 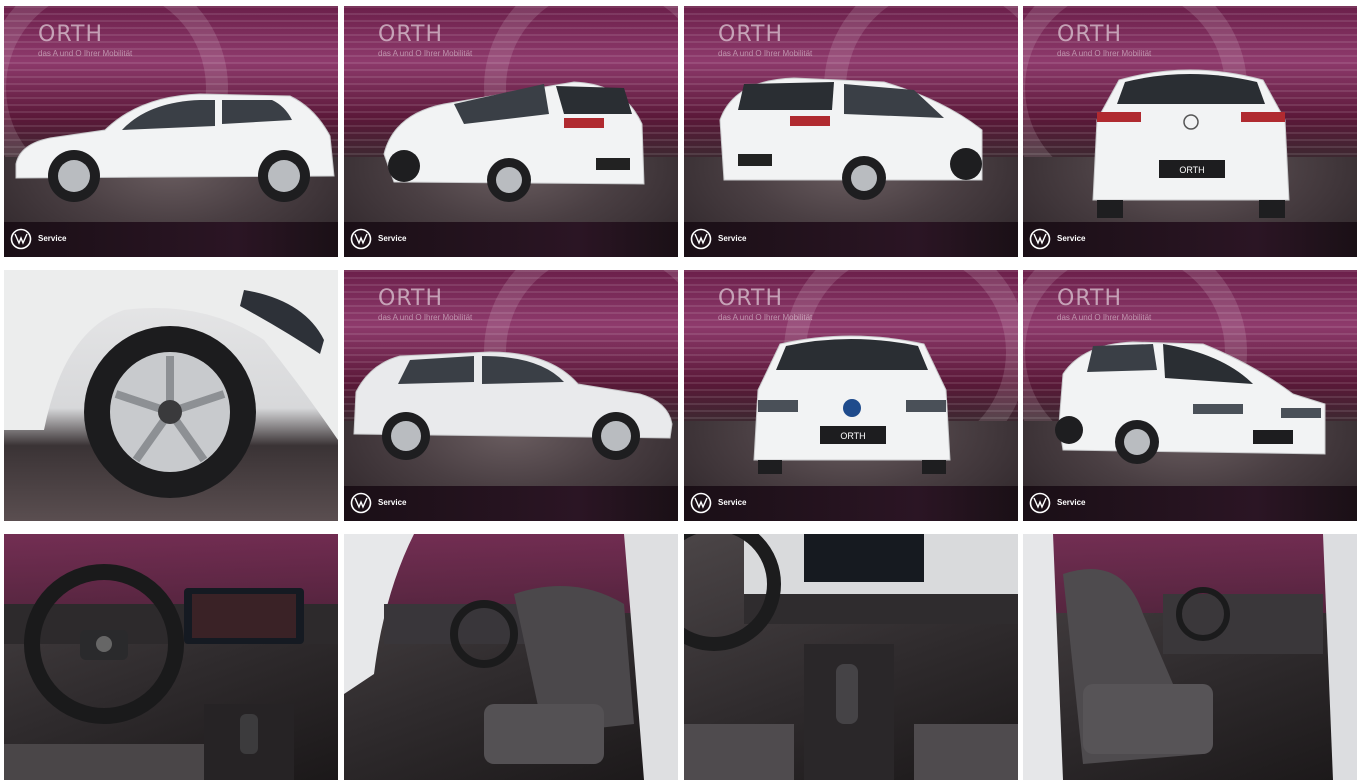 I want to click on photo-rear-left: ORTH das A und O Ihrer Mobilität Service, so click(x=511, y=131).